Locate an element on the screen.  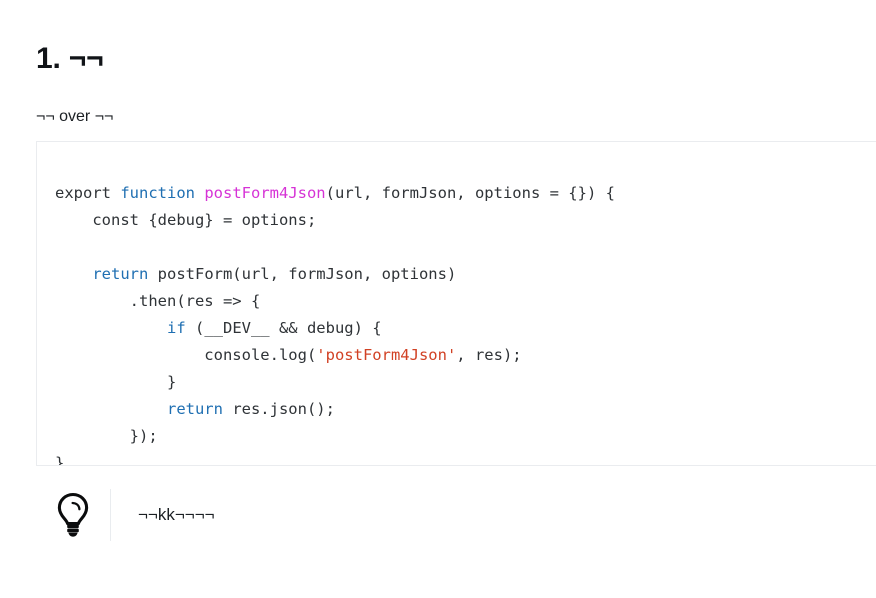
code-line: if (__DEV__ && debug) { is located at coordinates (218, 328).